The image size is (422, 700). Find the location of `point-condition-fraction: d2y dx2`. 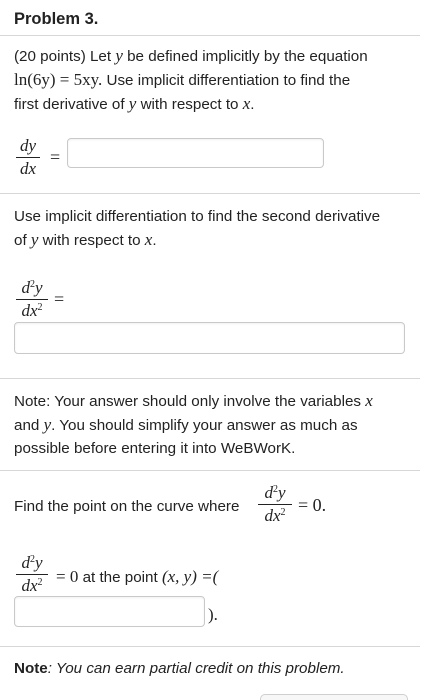

point-condition-fraction: d2y dx2 is located at coordinates (32, 574).